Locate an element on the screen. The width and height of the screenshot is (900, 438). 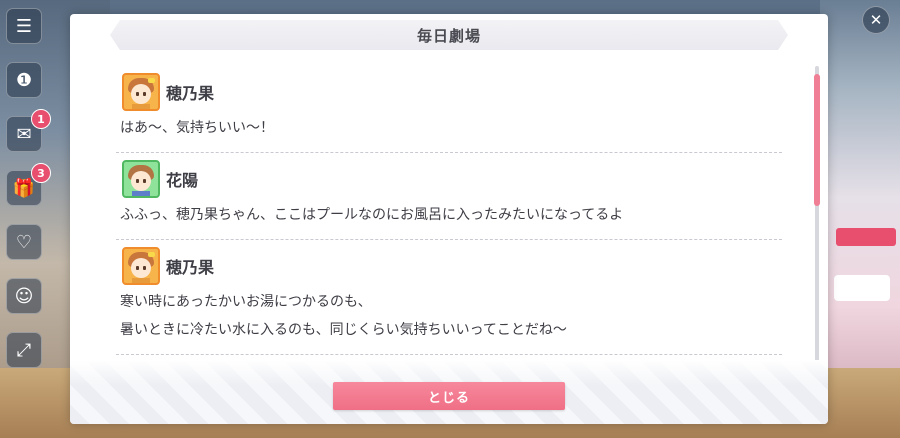
mail-icon: ✉ 1 is located at coordinates (28, 130).